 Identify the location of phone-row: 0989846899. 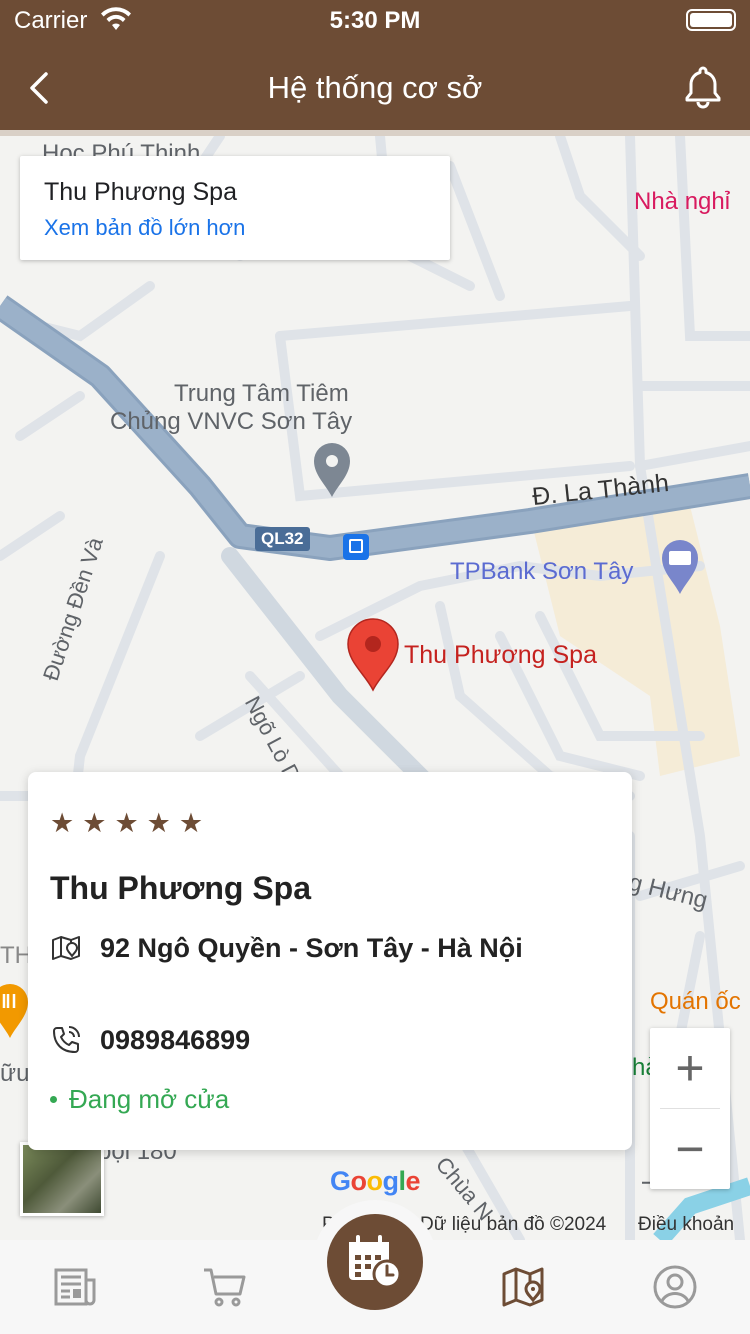
(150, 1040).